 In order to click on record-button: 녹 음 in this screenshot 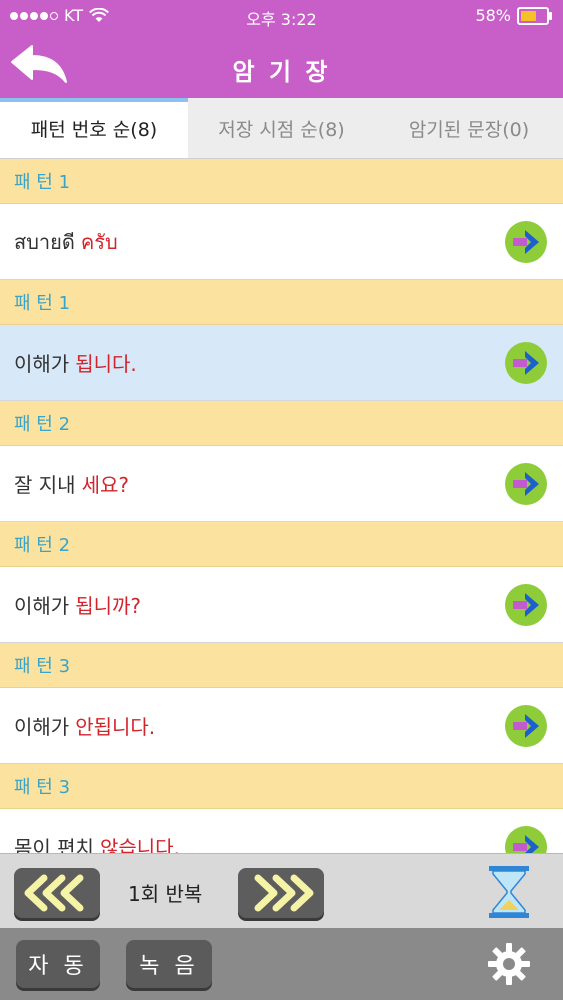, I will do `click(169, 964)`.